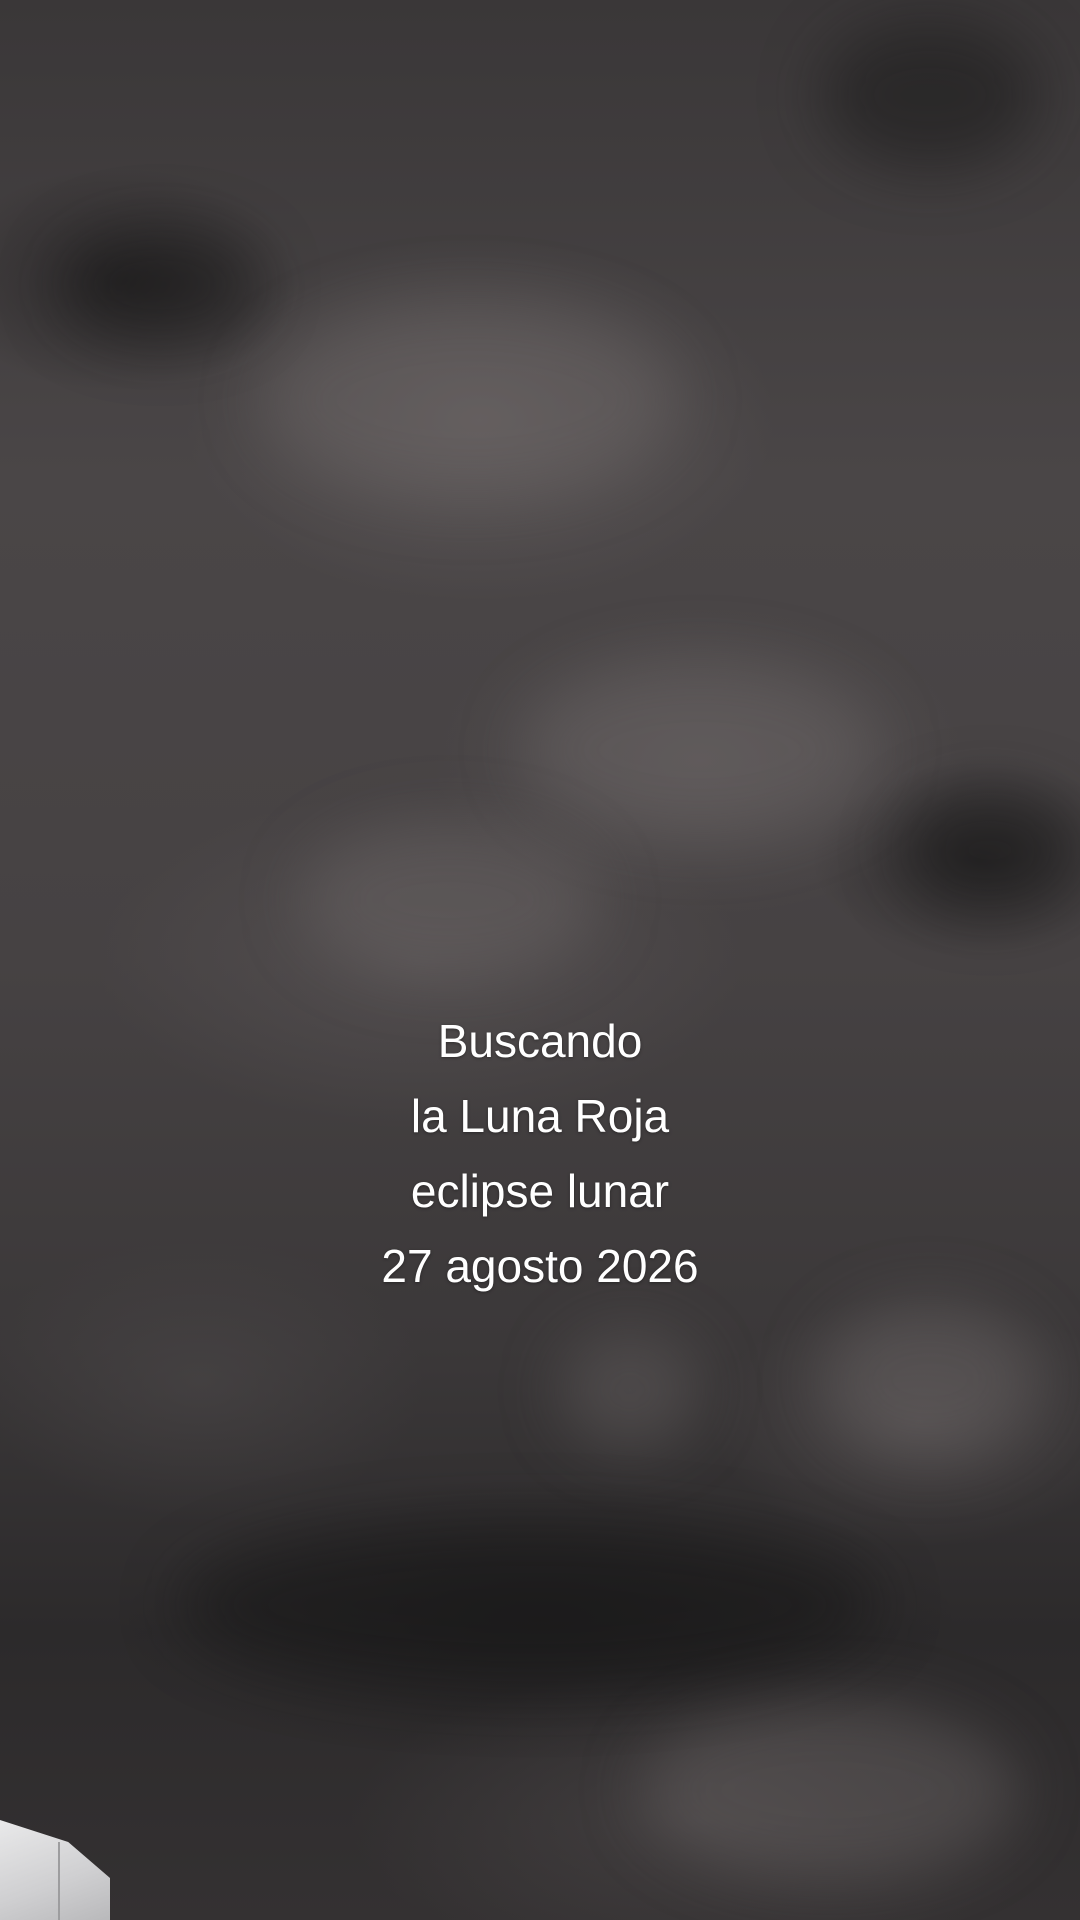 The image size is (1080, 1920). Describe the element at coordinates (540, 1266) in the screenshot. I see `caption-line-4: 27 agosto 2026` at that location.